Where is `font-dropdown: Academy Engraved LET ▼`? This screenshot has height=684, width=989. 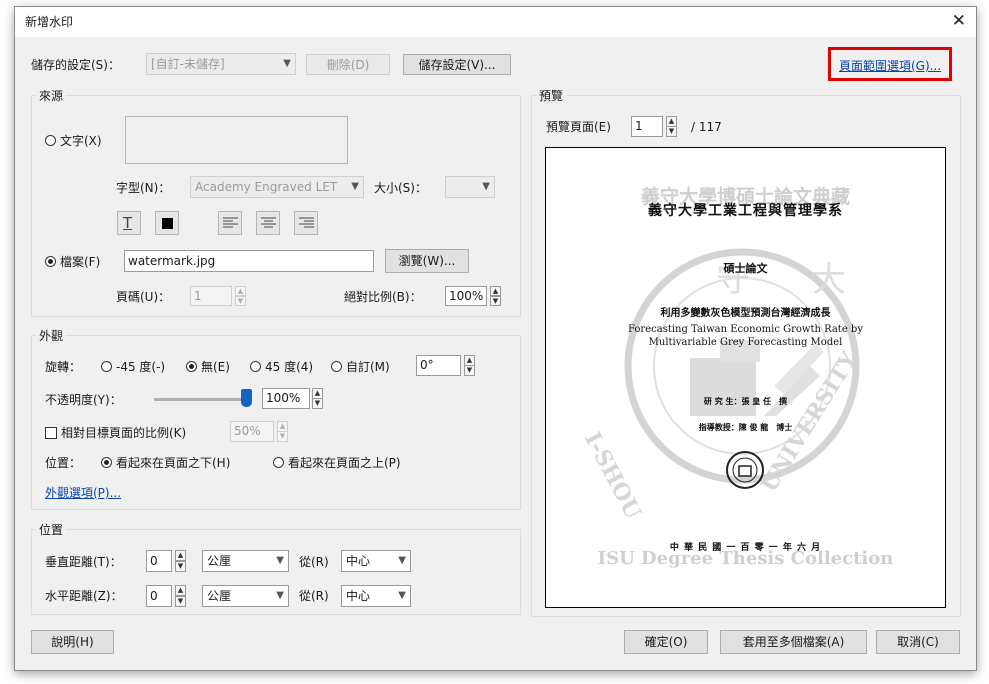 font-dropdown: Academy Engraved LET ▼ is located at coordinates (277, 187).